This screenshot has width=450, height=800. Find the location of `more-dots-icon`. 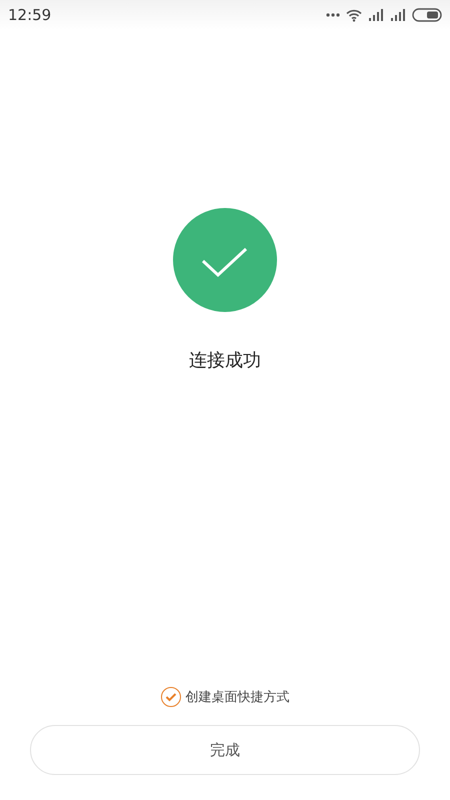

more-dots-icon is located at coordinates (333, 15).